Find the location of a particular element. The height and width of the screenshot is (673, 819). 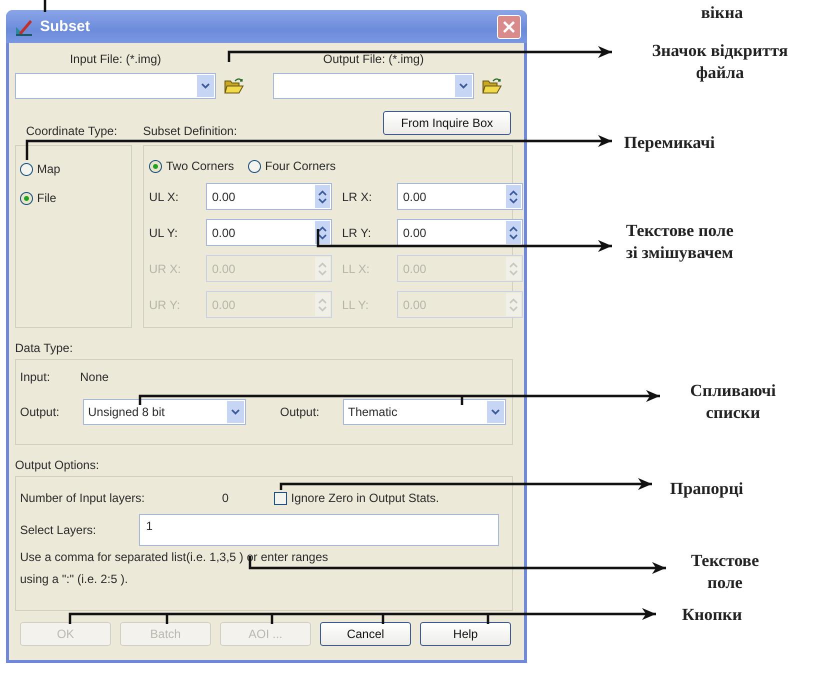

annotation-label: вікна is located at coordinates (722, 13).